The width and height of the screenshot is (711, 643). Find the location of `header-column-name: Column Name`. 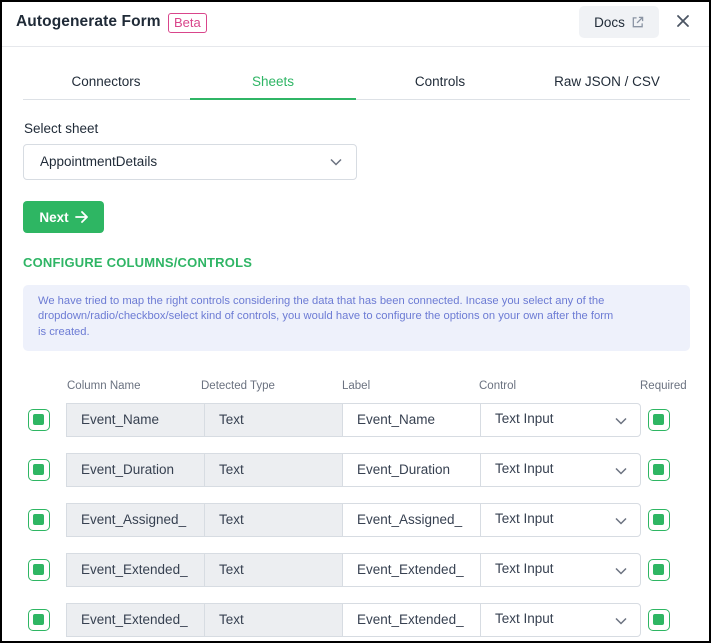

header-column-name: Column Name is located at coordinates (104, 386).